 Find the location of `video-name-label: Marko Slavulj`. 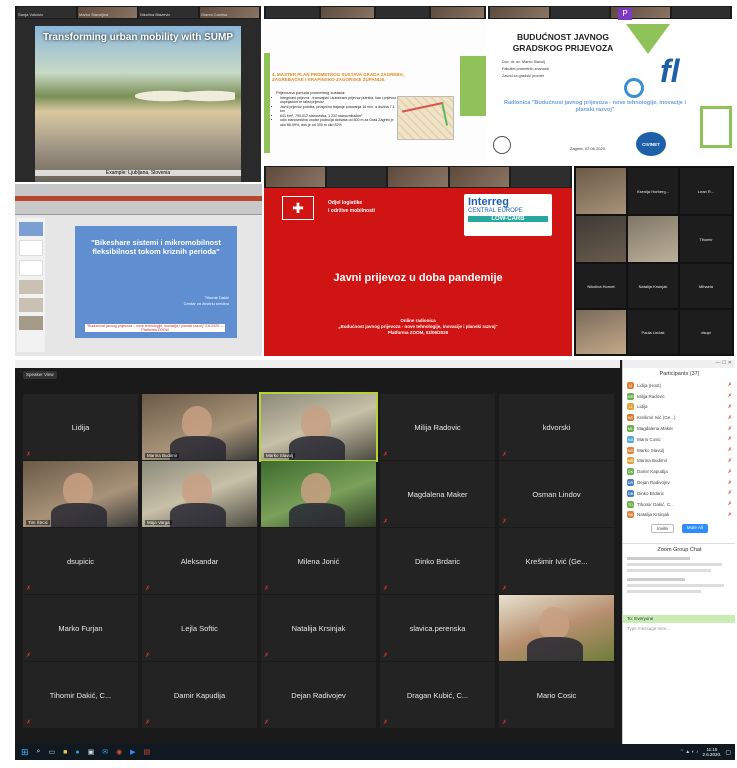

video-name-label: Marko Slavulj is located at coordinates (280, 455).